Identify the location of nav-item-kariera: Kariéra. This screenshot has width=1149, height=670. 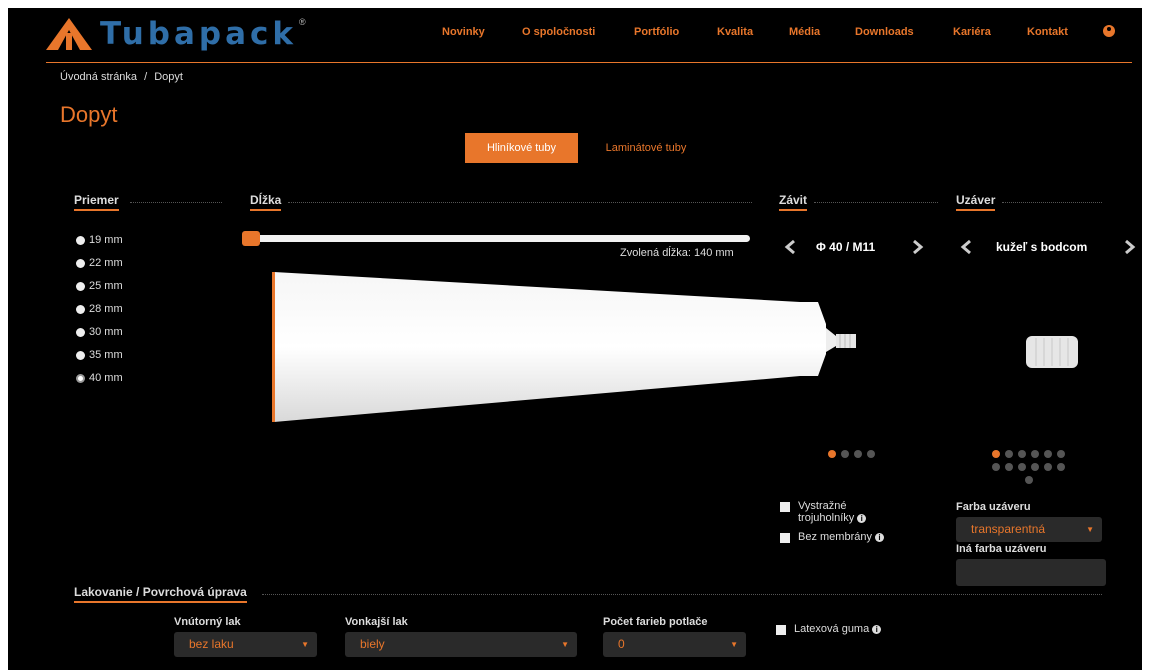
(972, 32).